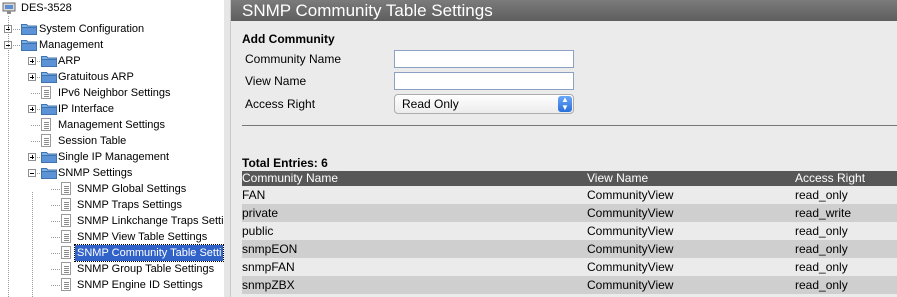 Image resolution: width=897 pixels, height=297 pixels. What do you see at coordinates (691, 178) in the screenshot?
I see `column-header-view-name: View Name` at bounding box center [691, 178].